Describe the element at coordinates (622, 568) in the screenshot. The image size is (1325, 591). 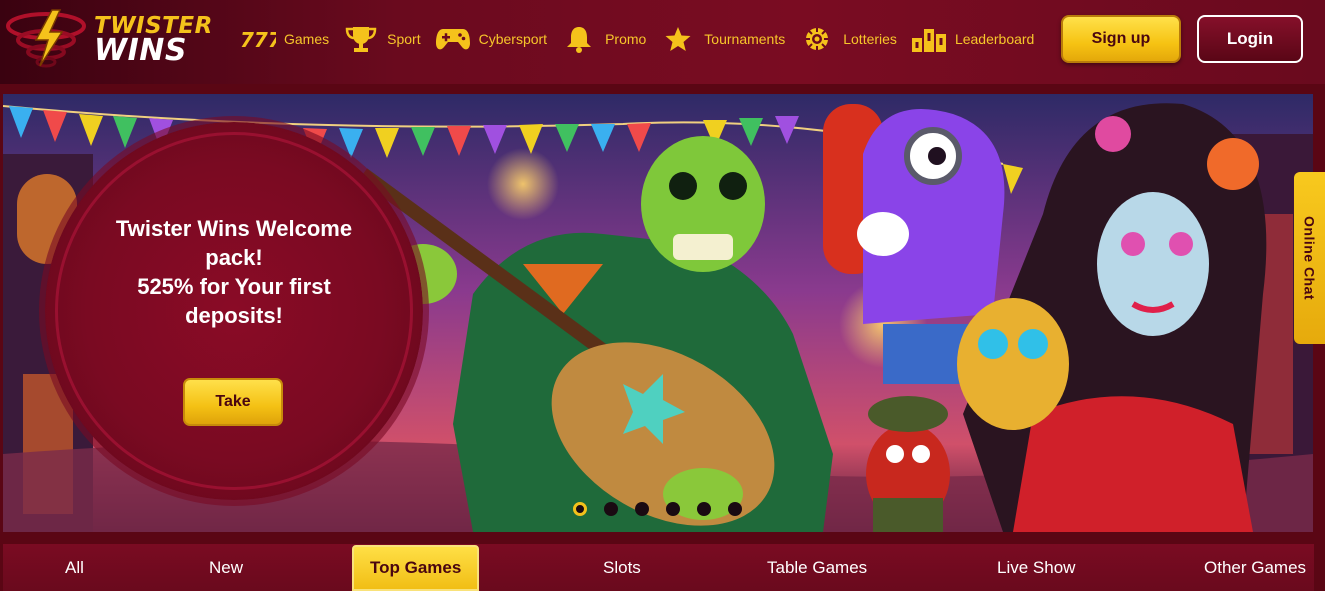
I see `tab-slots: Slots` at that location.